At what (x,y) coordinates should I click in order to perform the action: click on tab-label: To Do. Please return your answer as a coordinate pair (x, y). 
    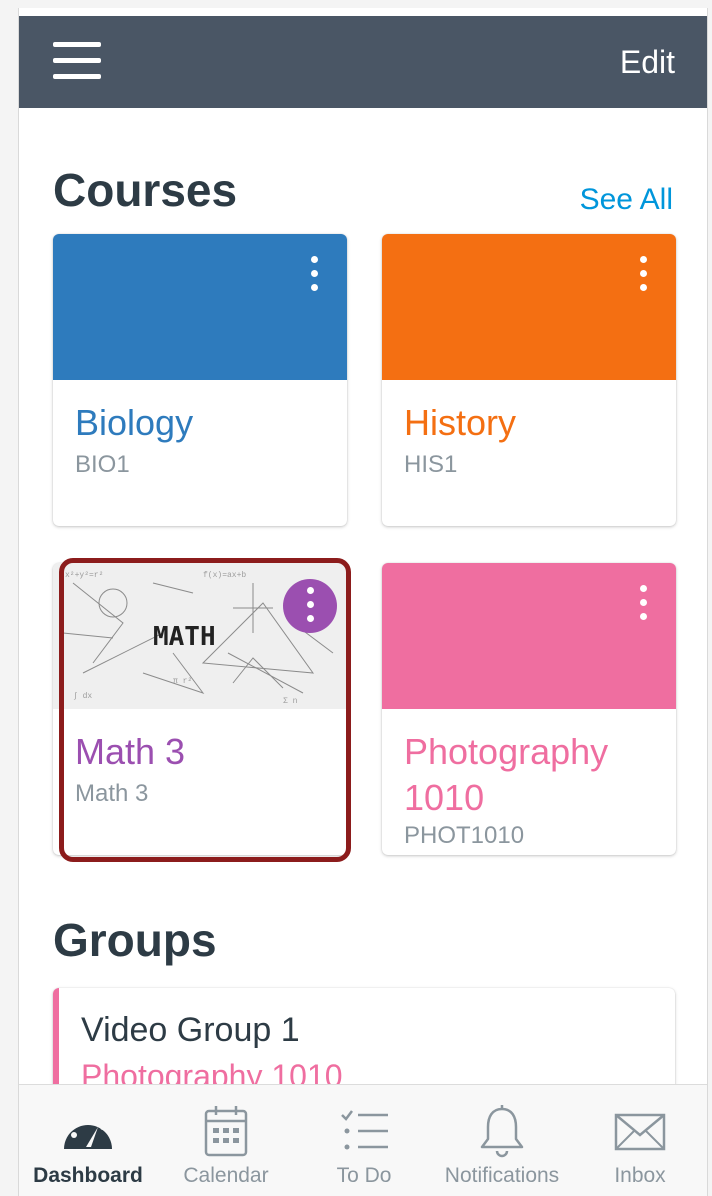
    Looking at the image, I should click on (364, 1175).